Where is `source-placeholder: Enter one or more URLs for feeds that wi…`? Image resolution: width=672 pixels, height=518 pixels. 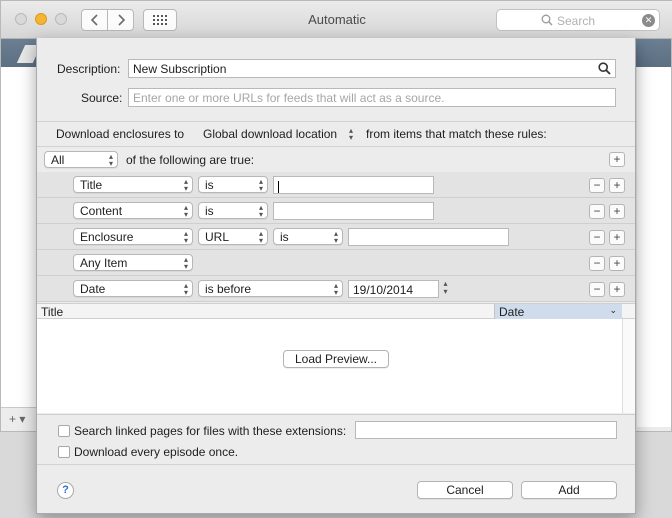
source-placeholder: Enter one or more URLs for feeds that wi… is located at coordinates (289, 98).